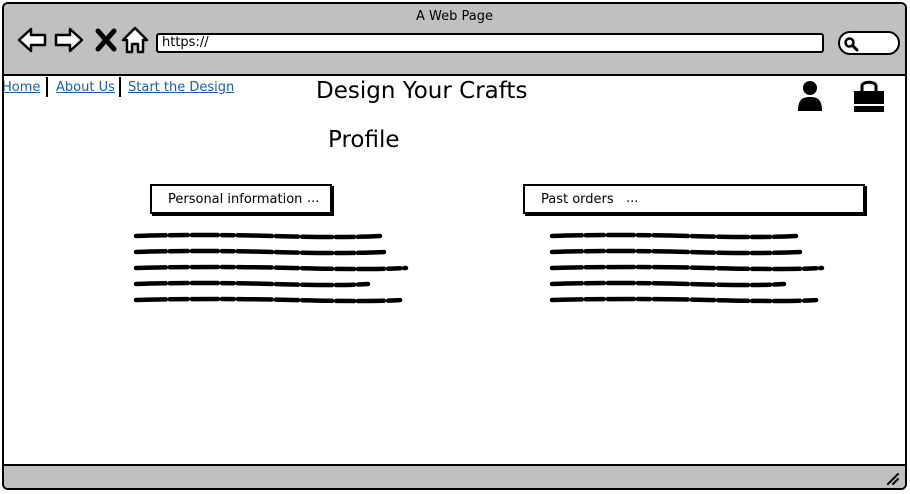  What do you see at coordinates (892, 478) in the screenshot?
I see `resize-grip-icon` at bounding box center [892, 478].